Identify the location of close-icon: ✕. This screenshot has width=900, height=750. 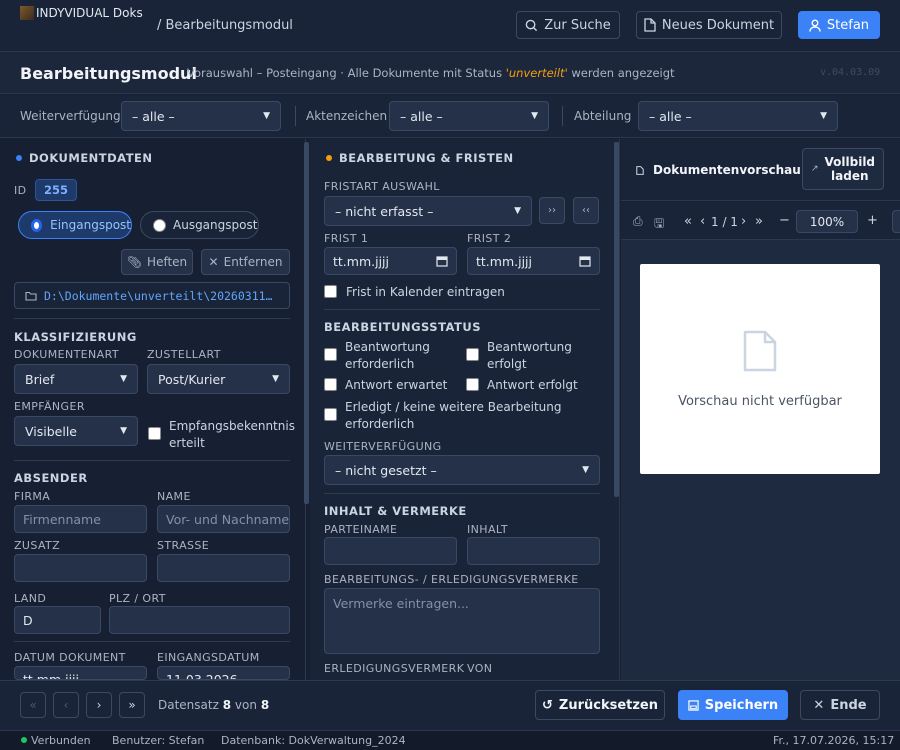
(213, 262).